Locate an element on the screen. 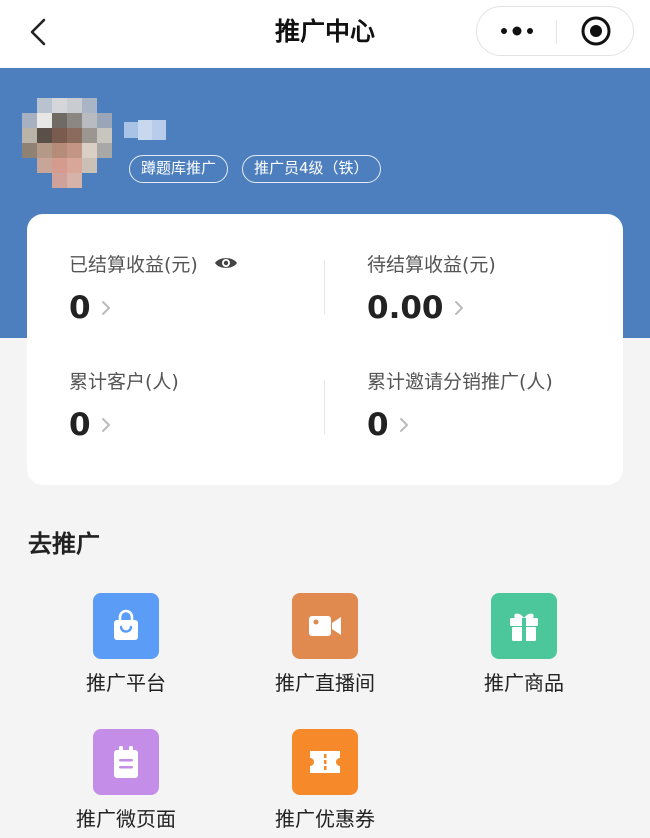  shopping-bag-icon is located at coordinates (126, 626).